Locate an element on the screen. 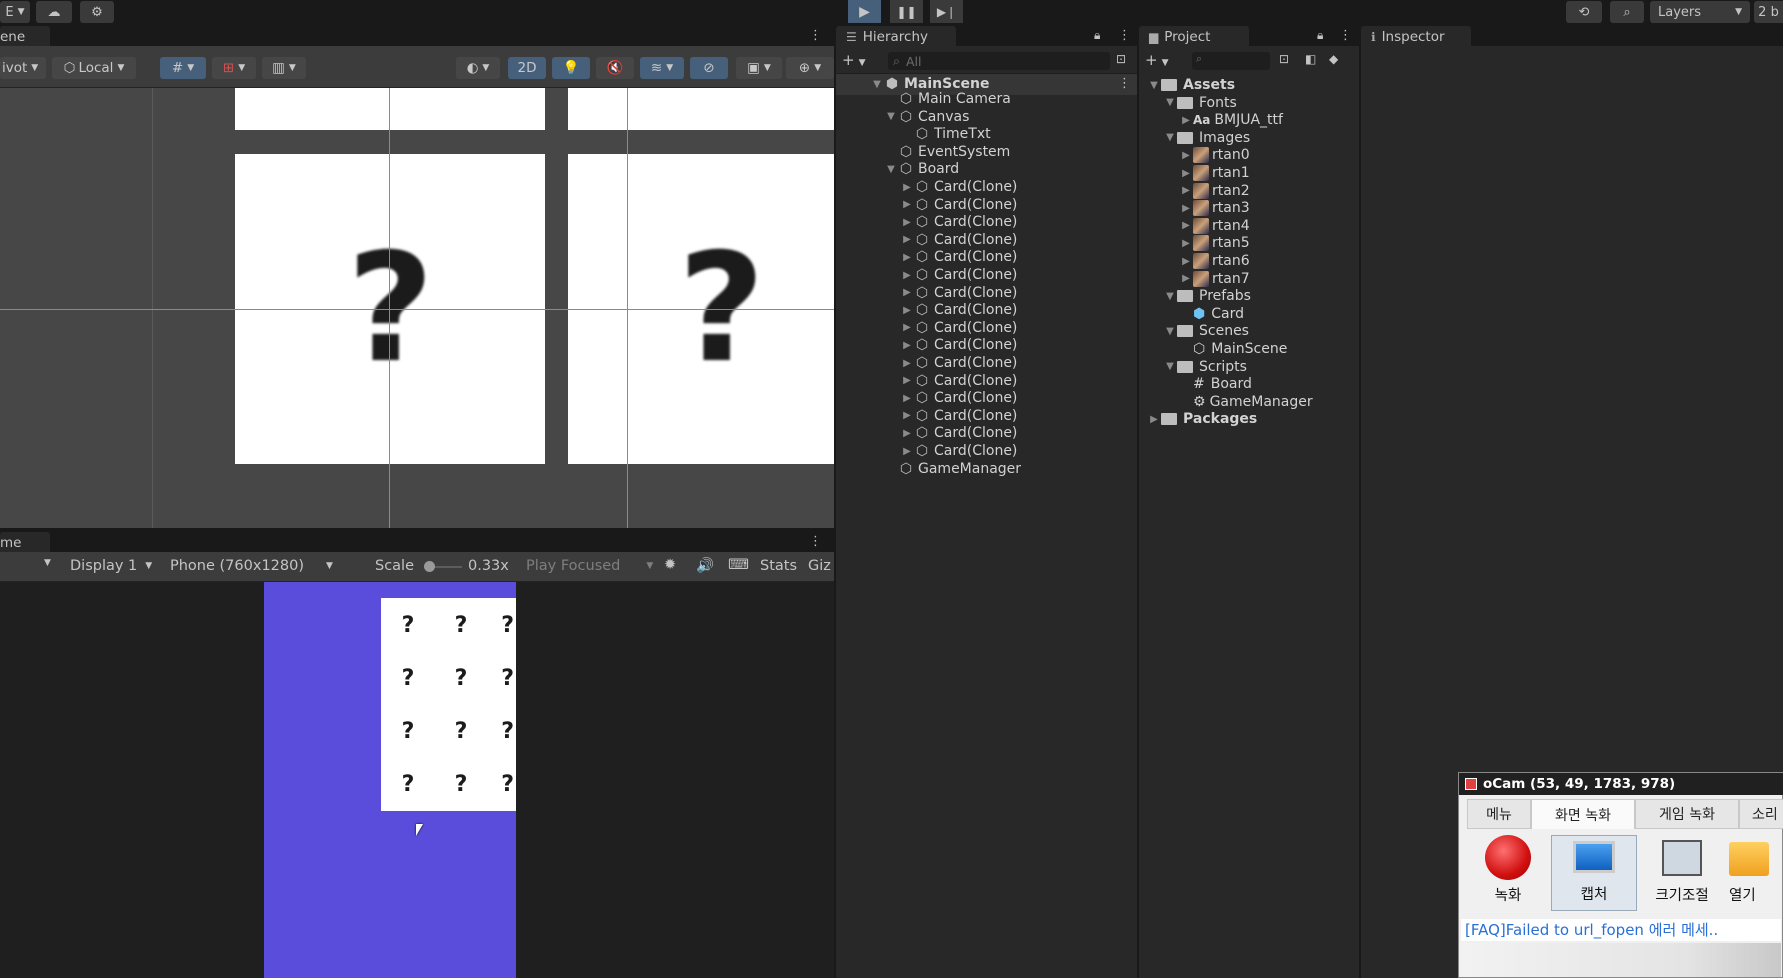 This screenshot has height=978, width=1783. play-button: ▶ is located at coordinates (864, 11).